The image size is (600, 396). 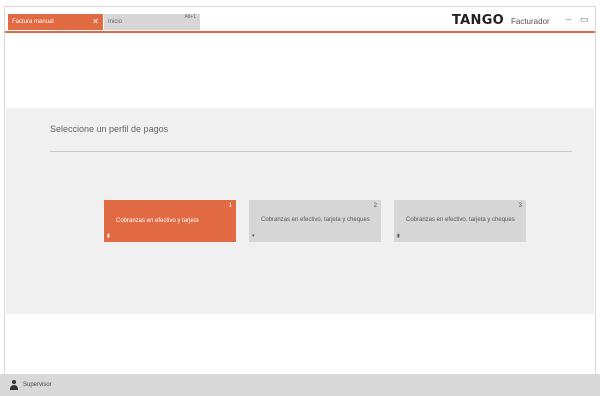 I want to click on payment-profile-card-1: 1 Cobranzas en efectivo y tarjeta ▮, so click(x=170, y=221).